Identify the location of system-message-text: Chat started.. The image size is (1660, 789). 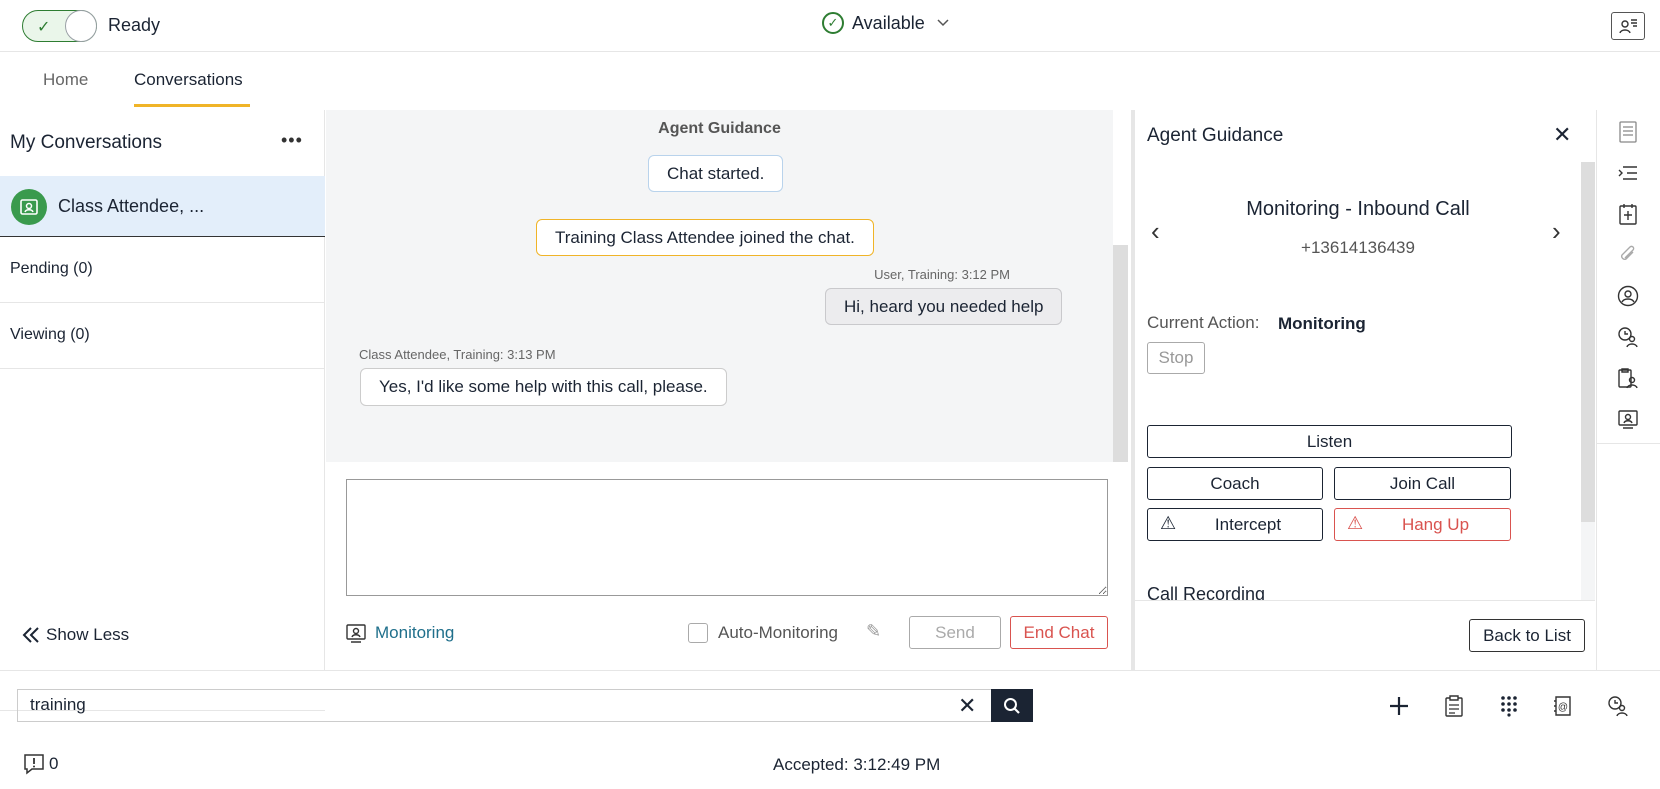
(716, 173).